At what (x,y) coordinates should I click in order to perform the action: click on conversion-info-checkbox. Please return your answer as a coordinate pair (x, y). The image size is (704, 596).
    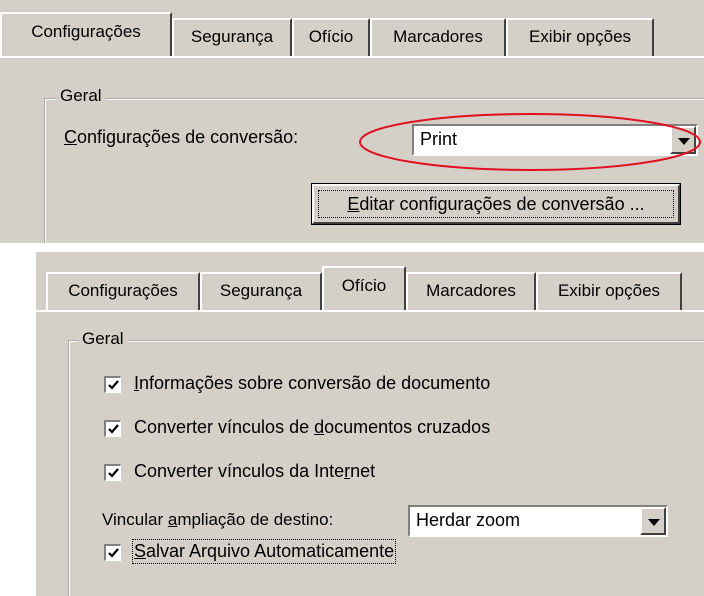
    Looking at the image, I should click on (112, 384).